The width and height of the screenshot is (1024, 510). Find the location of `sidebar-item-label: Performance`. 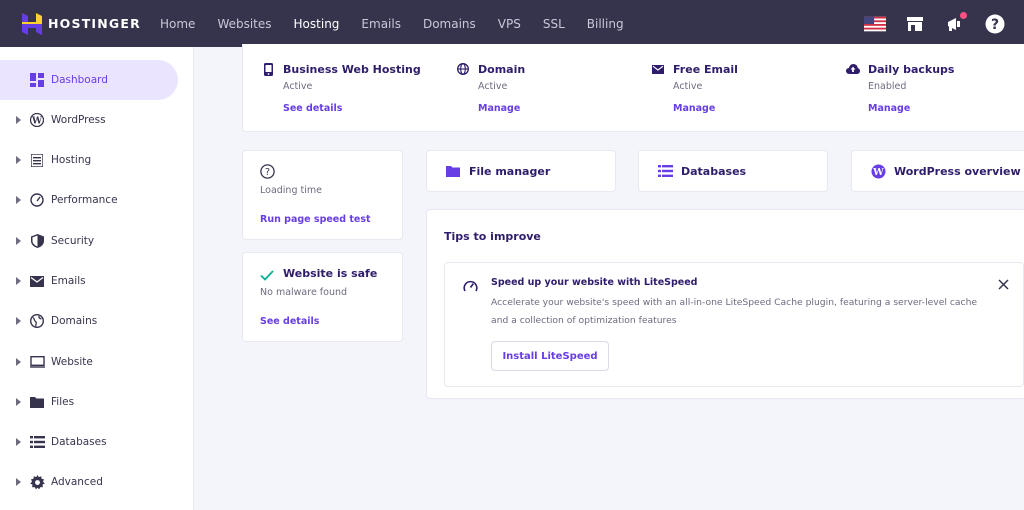

sidebar-item-label: Performance is located at coordinates (84, 200).